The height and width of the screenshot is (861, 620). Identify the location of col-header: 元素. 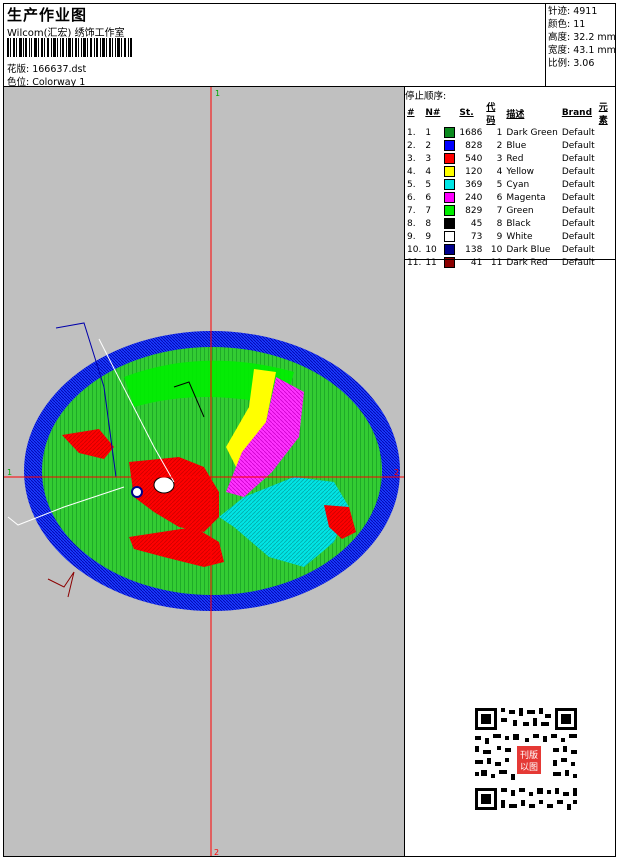
(603, 114).